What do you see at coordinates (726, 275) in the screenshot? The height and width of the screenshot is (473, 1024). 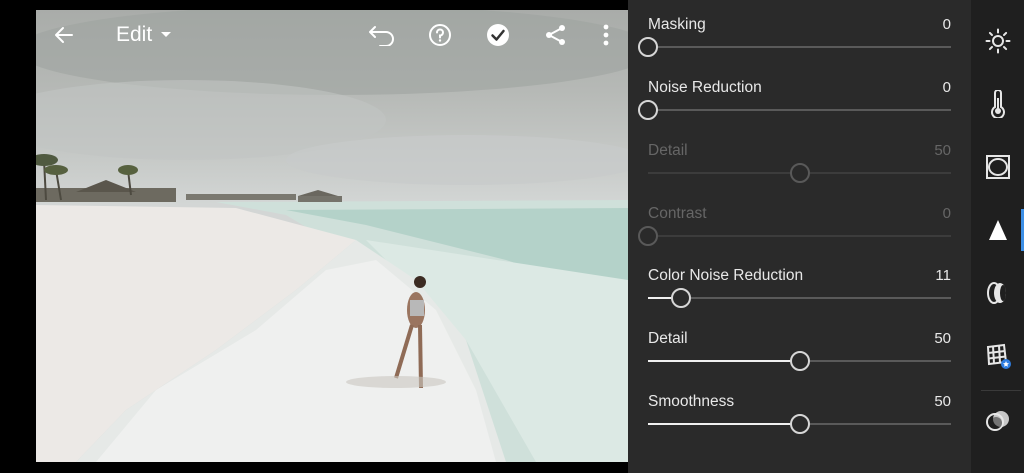 I see `slider-label: Color Noise Reduction` at bounding box center [726, 275].